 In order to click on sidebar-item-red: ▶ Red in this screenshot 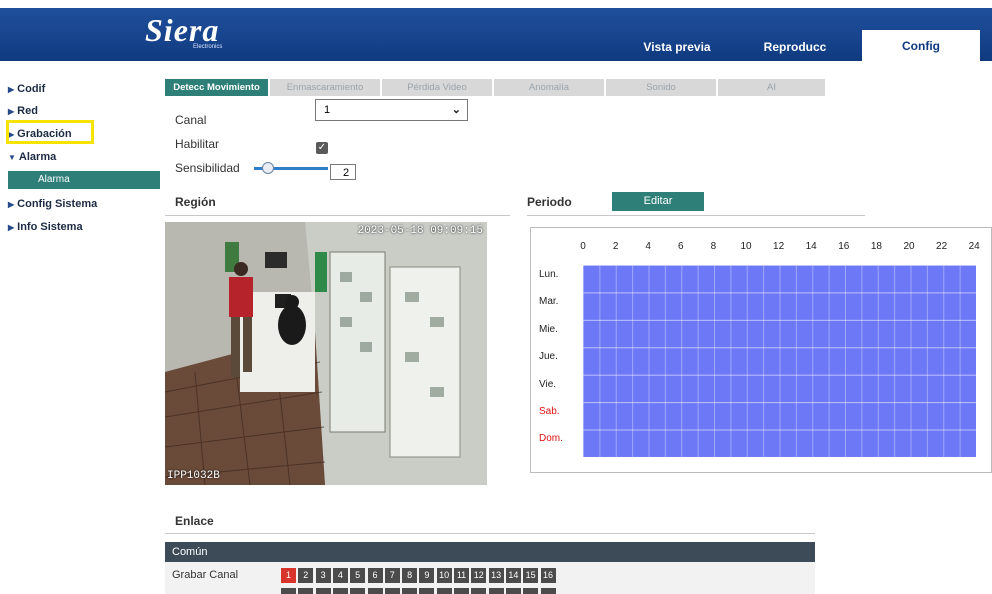, I will do `click(23, 111)`.